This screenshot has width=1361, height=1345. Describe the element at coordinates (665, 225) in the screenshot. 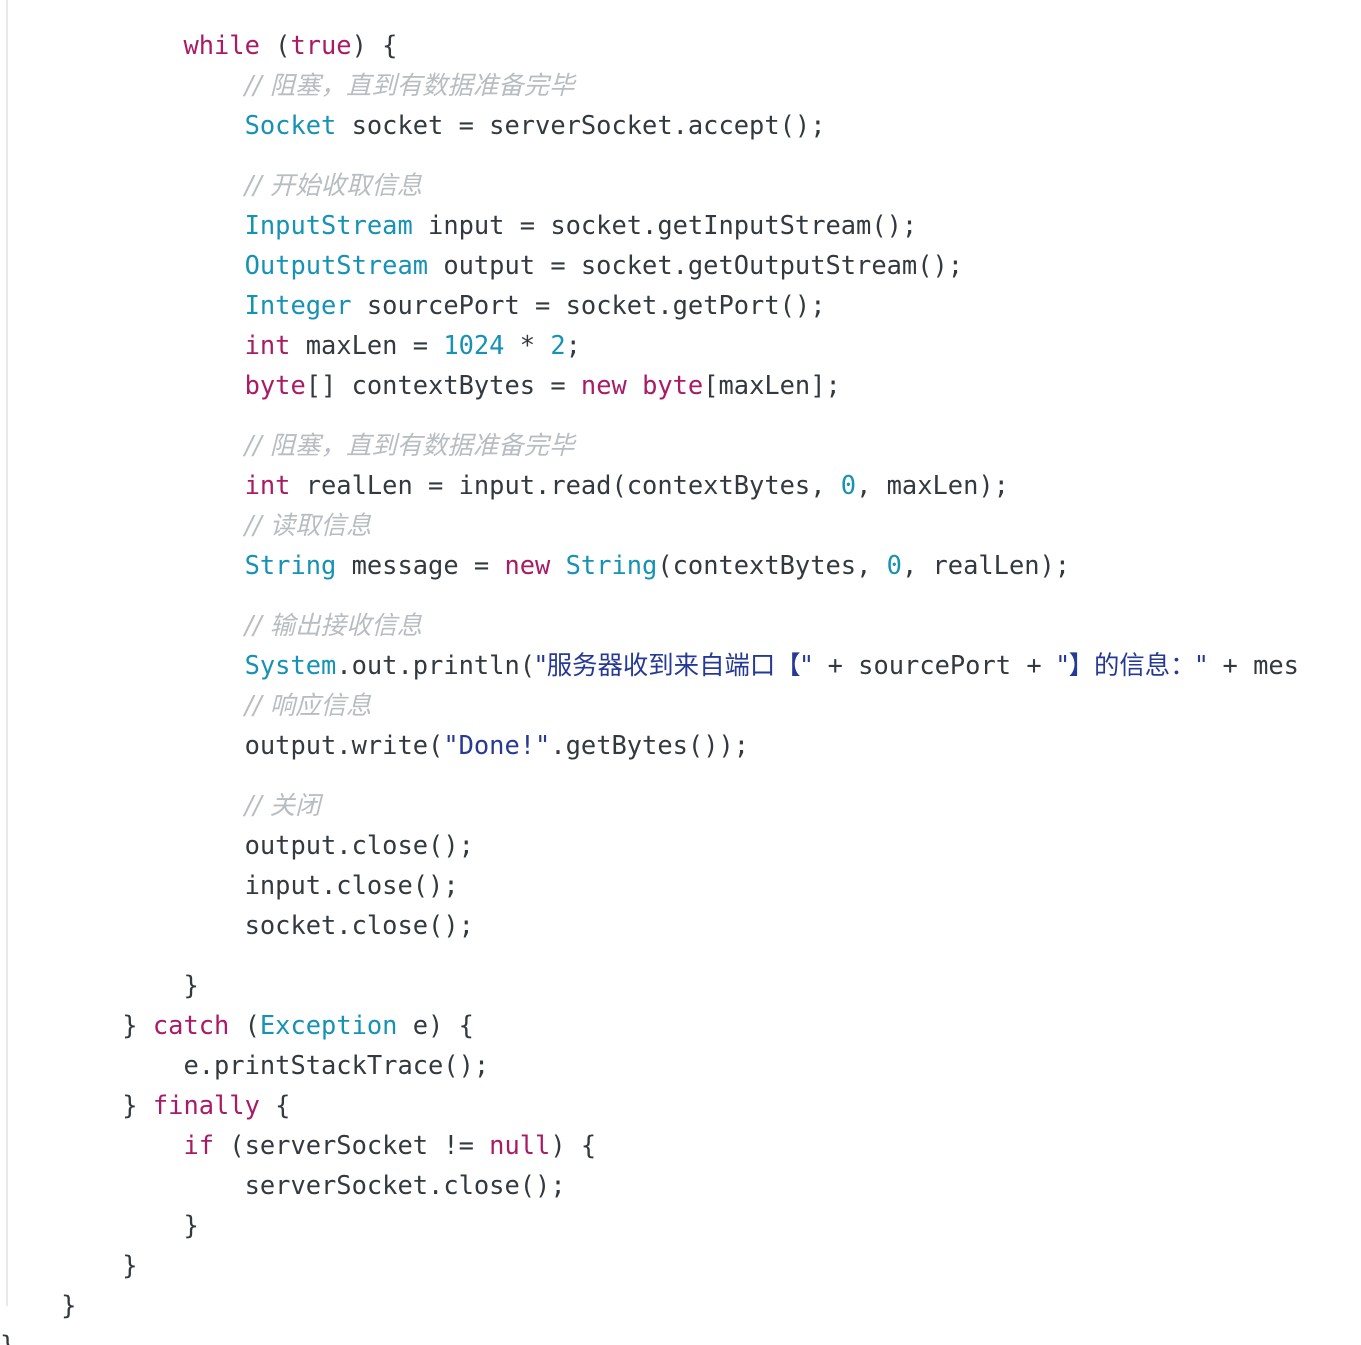

I see `code-token-plain: input = socket.getInputStream();` at that location.